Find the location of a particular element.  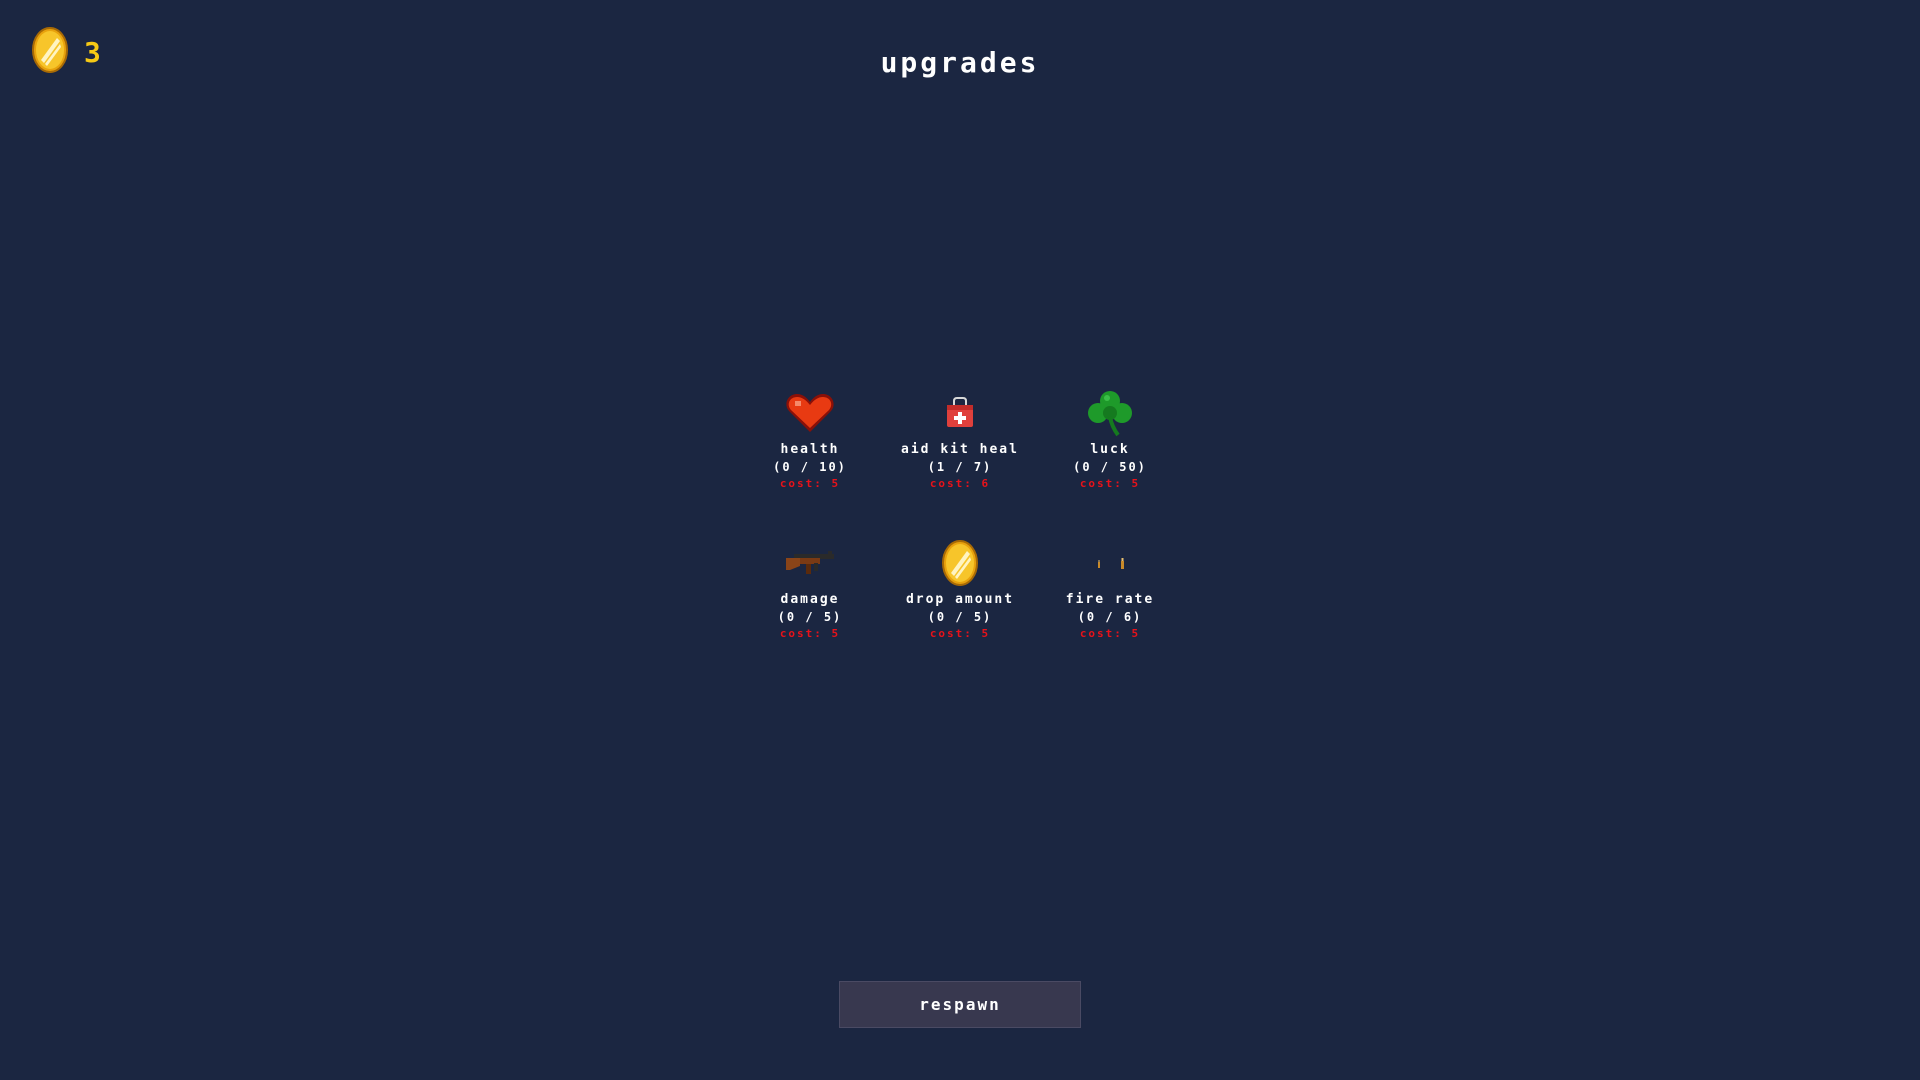

upgrade-health: health (0 / 10) cost: 5 is located at coordinates (810, 463).